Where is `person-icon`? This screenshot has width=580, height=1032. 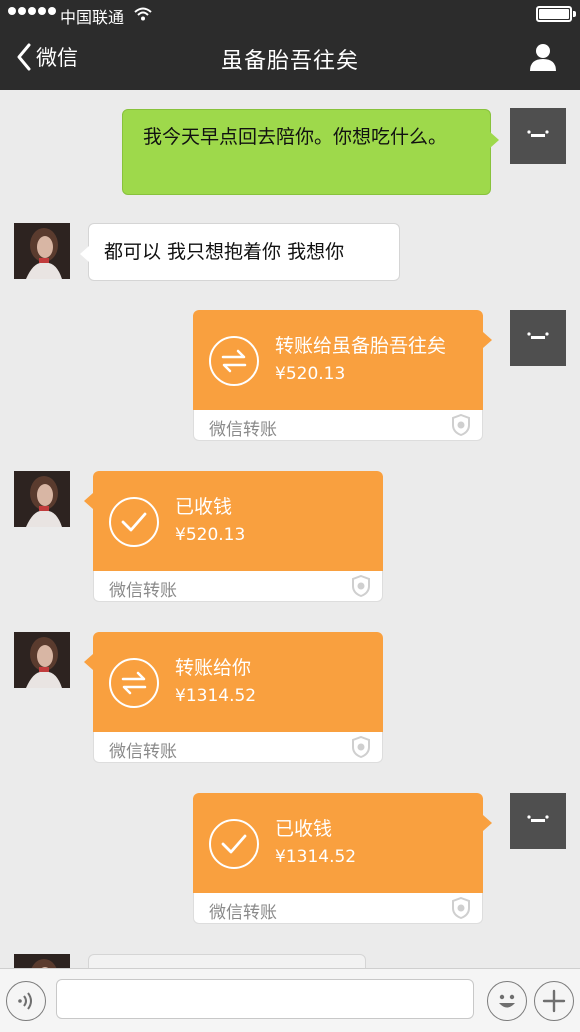 person-icon is located at coordinates (543, 57).